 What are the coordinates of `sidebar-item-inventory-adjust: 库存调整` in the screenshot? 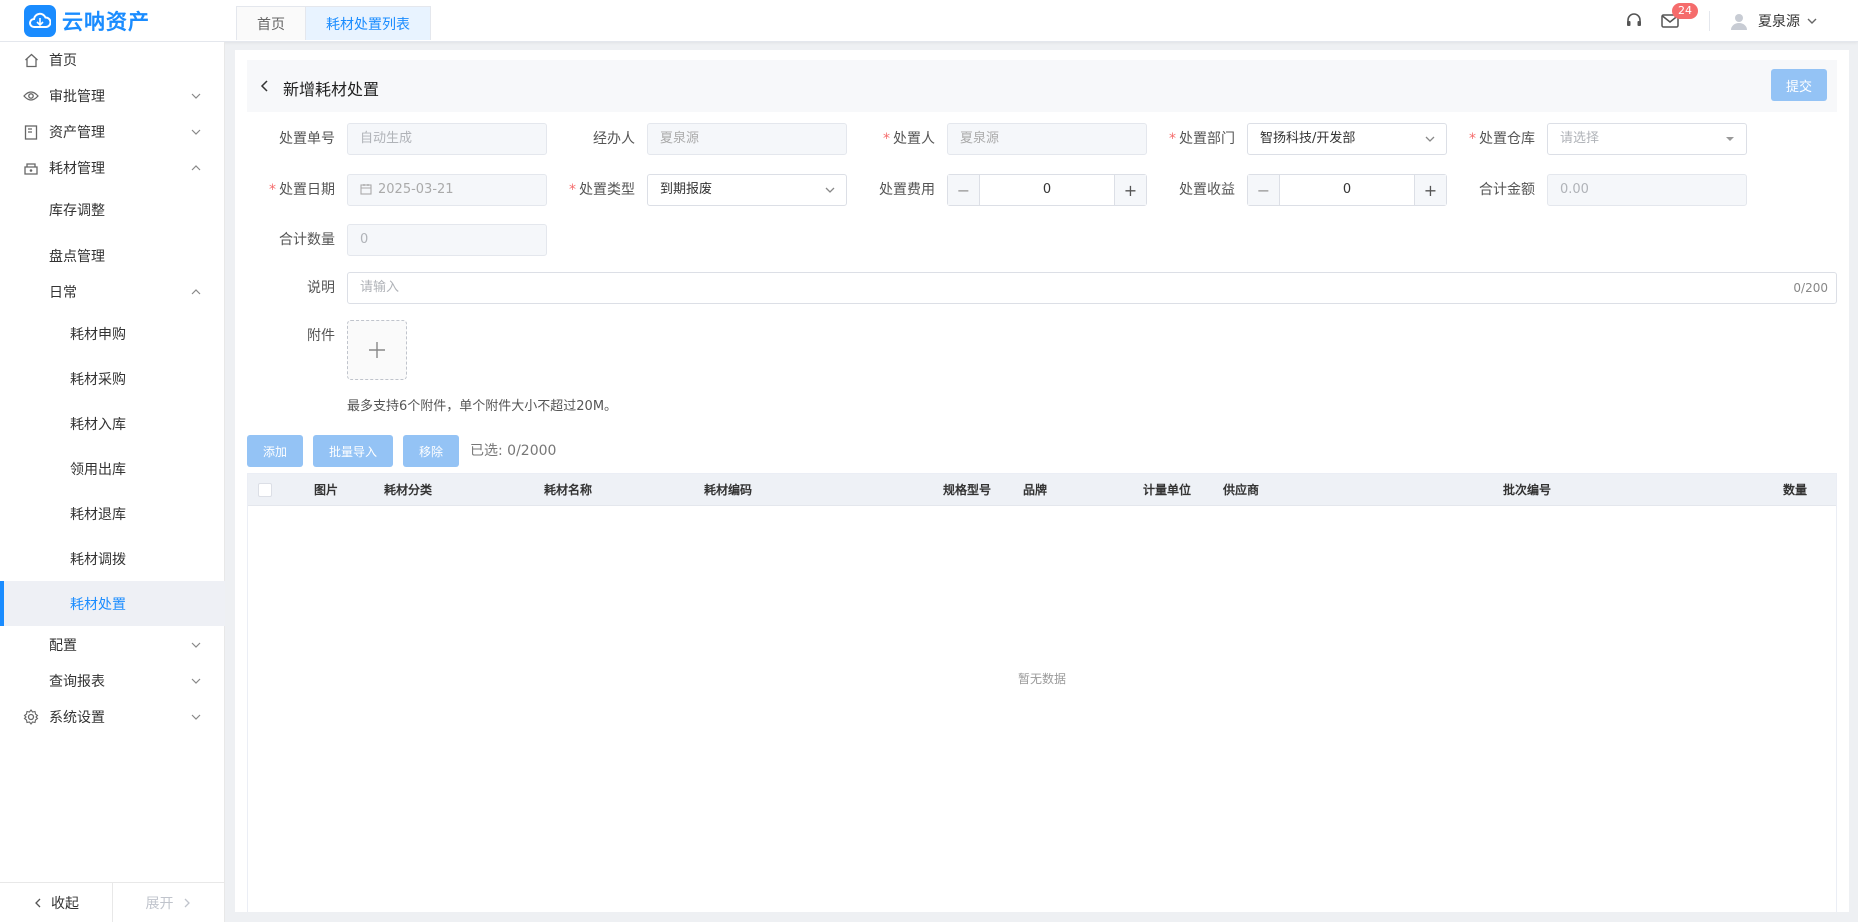 It's located at (112, 210).